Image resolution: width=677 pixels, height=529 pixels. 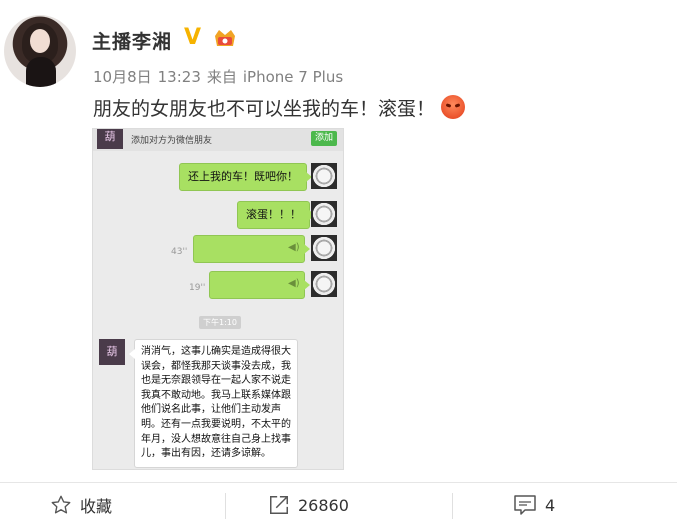 What do you see at coordinates (293, 77) in the screenshot?
I see `post-source: iPhone 7 Plus` at bounding box center [293, 77].